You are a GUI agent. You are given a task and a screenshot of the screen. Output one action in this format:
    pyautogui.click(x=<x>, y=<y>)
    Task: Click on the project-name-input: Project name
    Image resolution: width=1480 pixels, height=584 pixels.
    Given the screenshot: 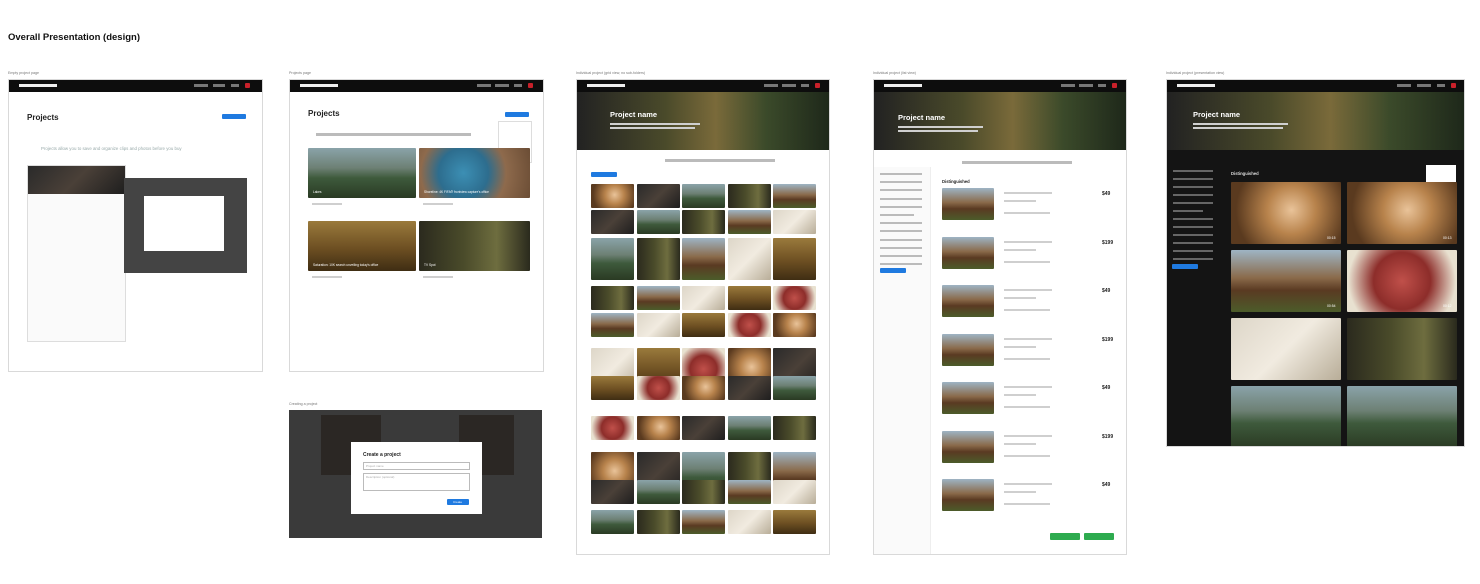 What is the action you would take?
    pyautogui.click(x=416, y=466)
    